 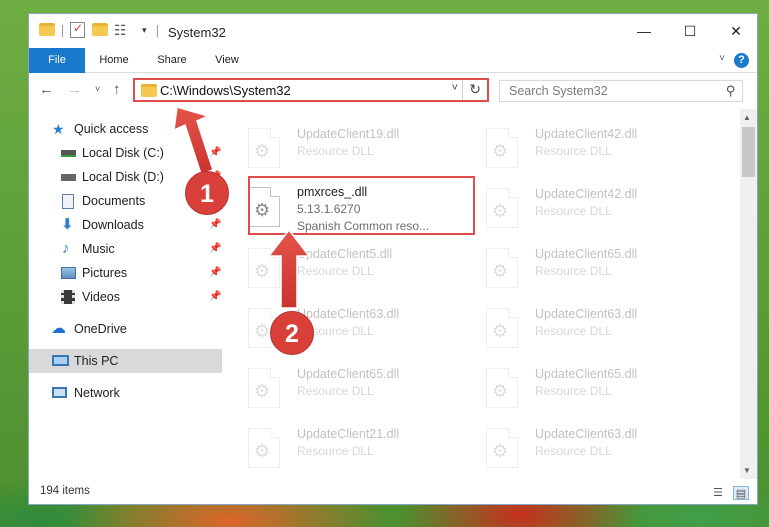 What do you see at coordinates (731, 90) in the screenshot?
I see `search-icon: ⚲` at bounding box center [731, 90].